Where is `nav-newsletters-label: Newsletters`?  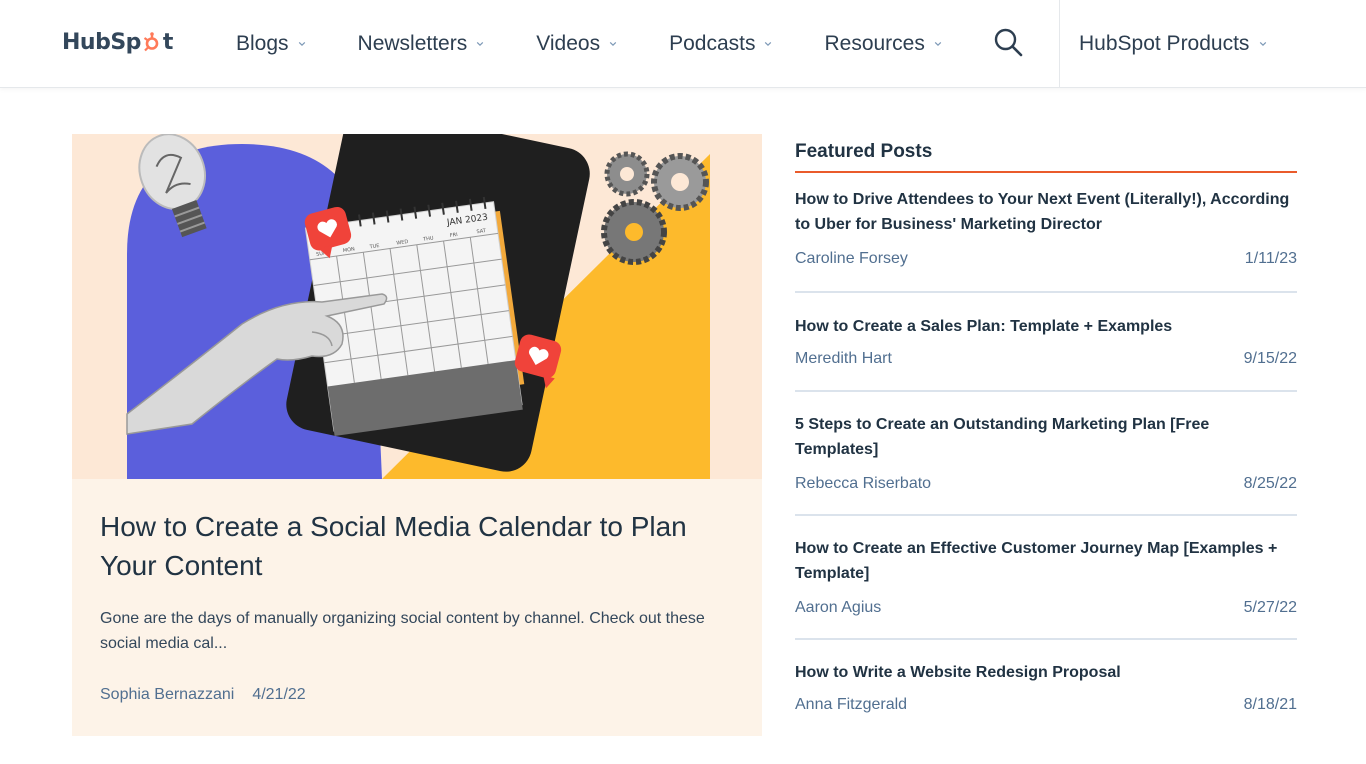 nav-newsletters-label: Newsletters is located at coordinates (412, 43).